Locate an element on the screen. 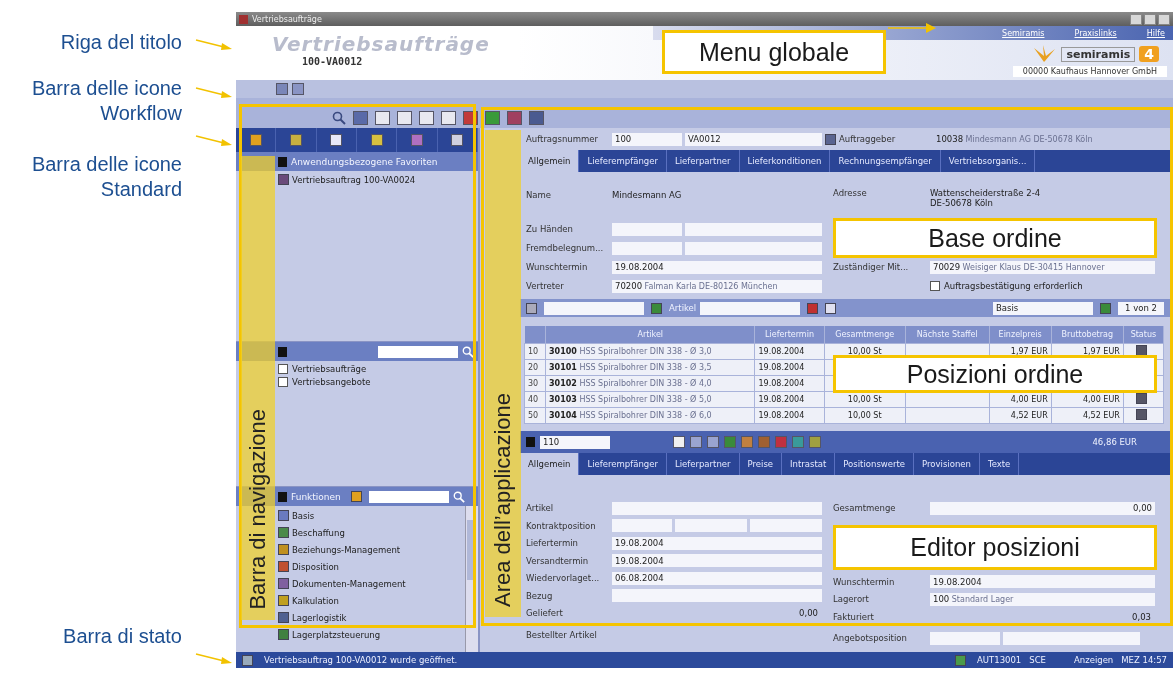  tab: Texte is located at coordinates (999, 464).